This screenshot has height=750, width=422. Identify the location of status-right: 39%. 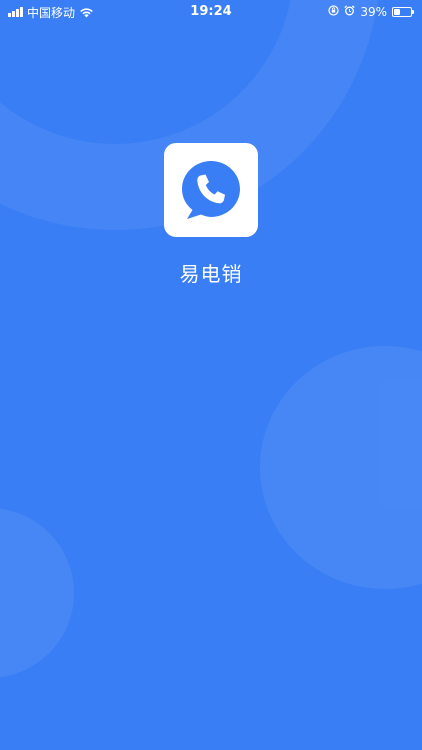
(371, 12).